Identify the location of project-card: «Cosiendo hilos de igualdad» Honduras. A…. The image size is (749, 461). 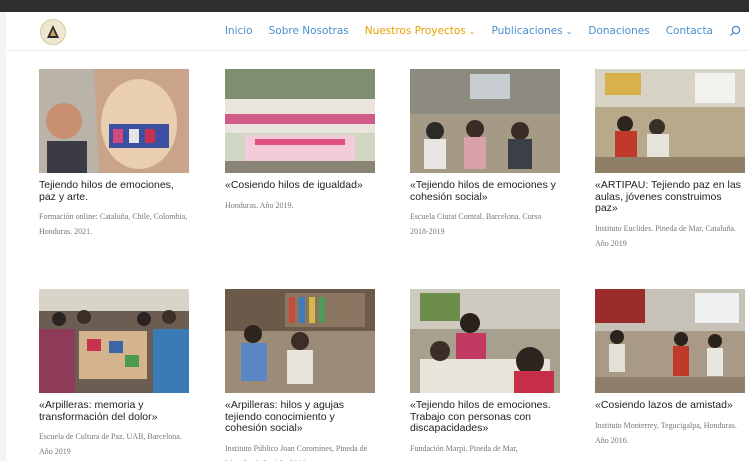
(300, 141).